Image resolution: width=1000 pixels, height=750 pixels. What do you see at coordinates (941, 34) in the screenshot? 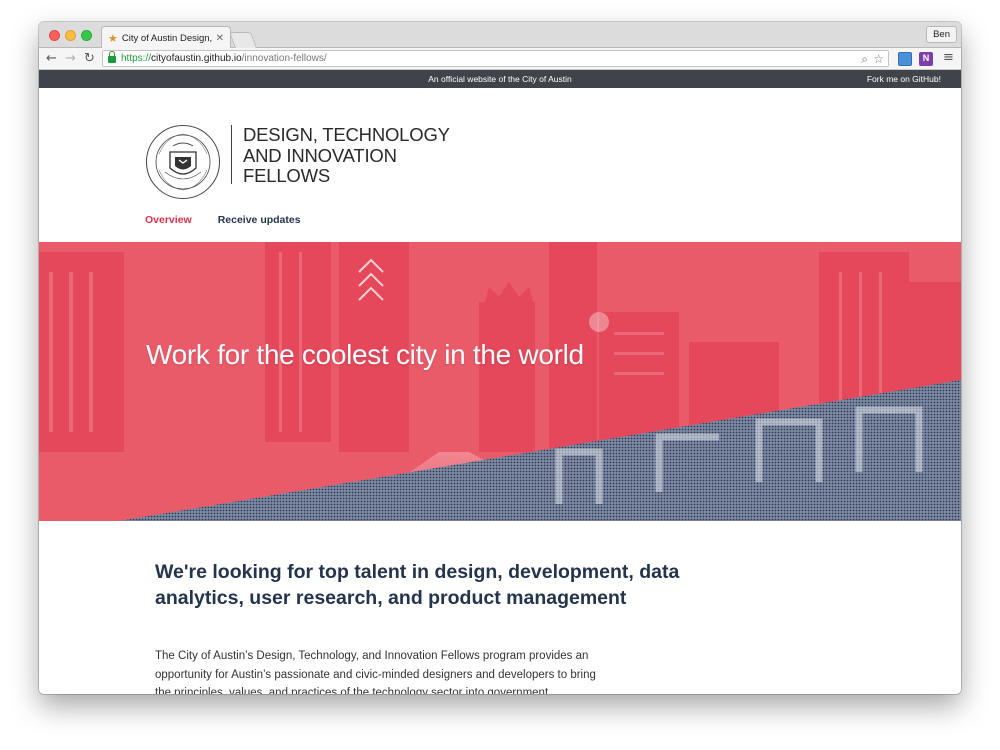
I see `profile-button: Ben` at bounding box center [941, 34].